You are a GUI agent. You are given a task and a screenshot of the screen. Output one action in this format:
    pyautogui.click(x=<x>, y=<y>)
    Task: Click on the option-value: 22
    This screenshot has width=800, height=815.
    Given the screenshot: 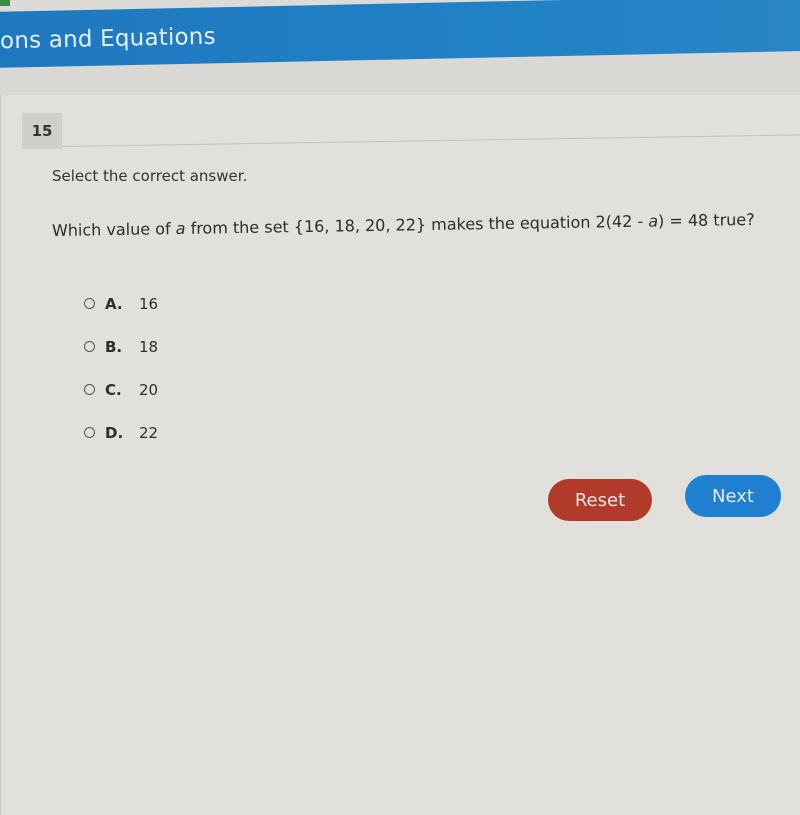 What is the action you would take?
    pyautogui.click(x=149, y=432)
    